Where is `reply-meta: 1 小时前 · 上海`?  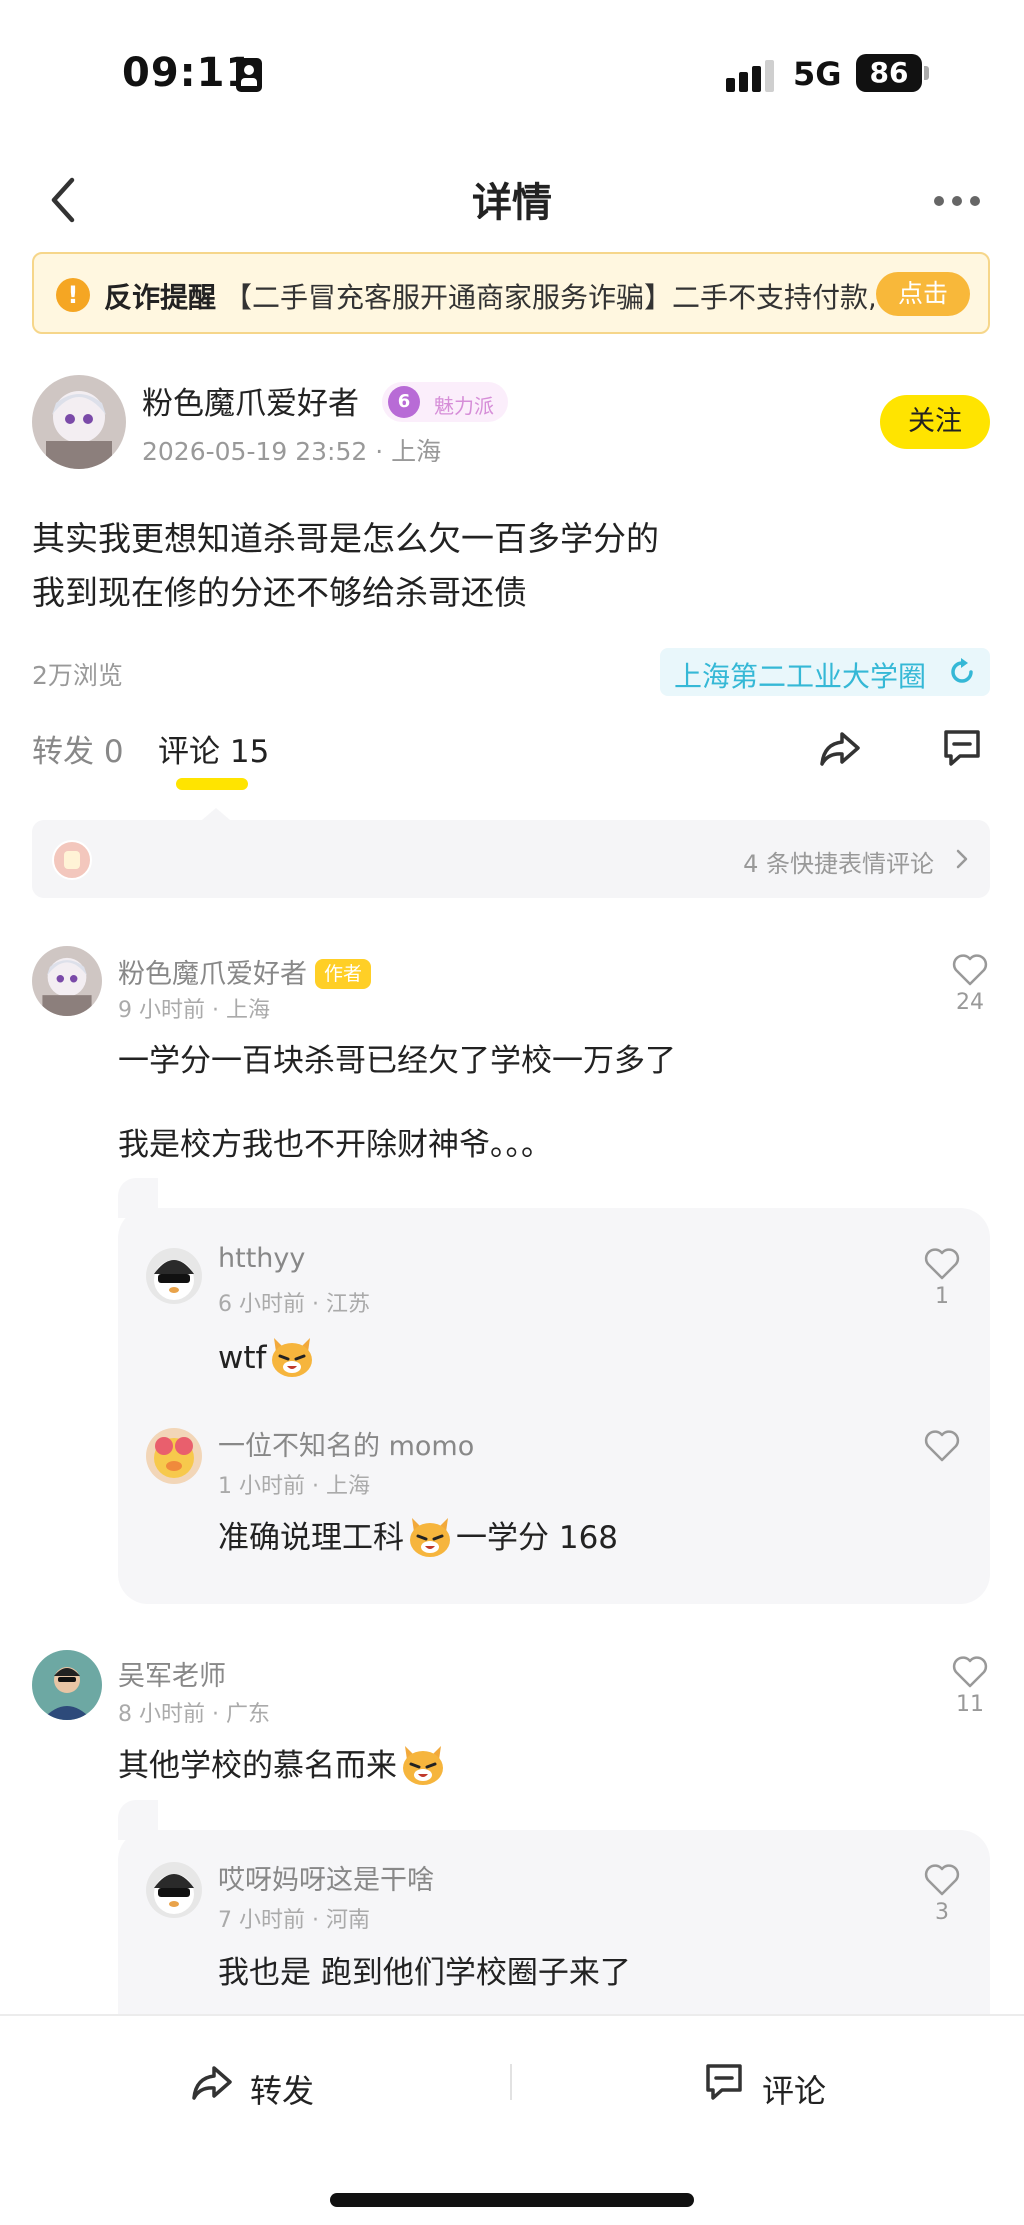
reply-meta: 1 小时前 · 上海 is located at coordinates (294, 1486).